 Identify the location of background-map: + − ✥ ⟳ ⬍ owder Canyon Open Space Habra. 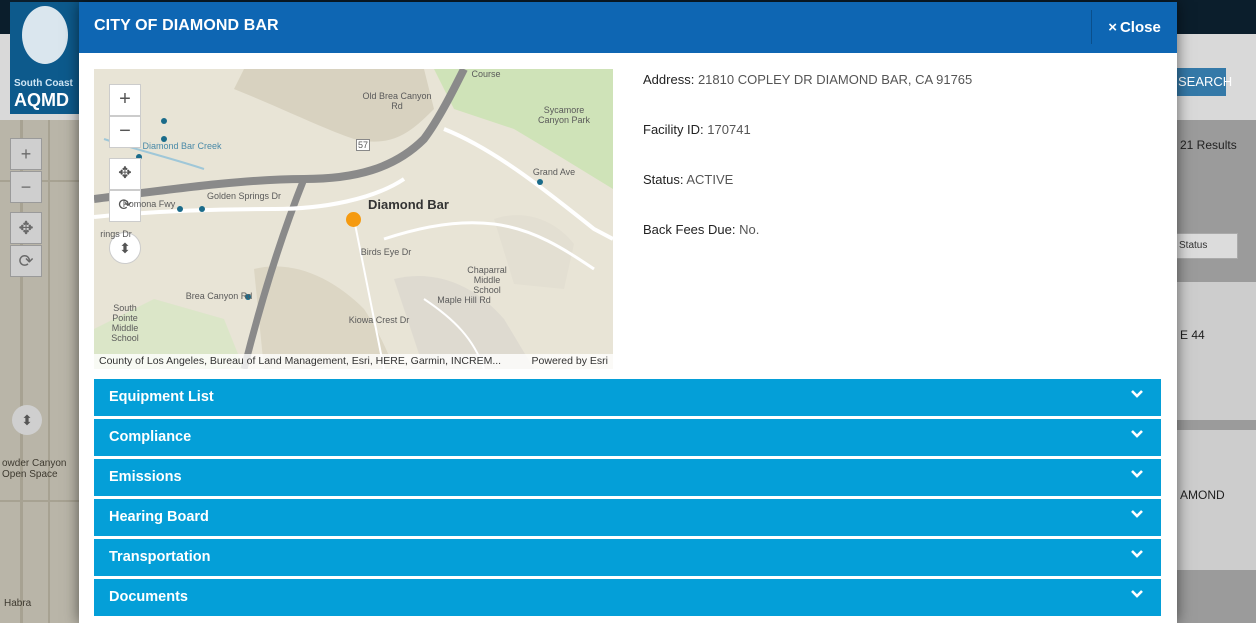
(40, 371).